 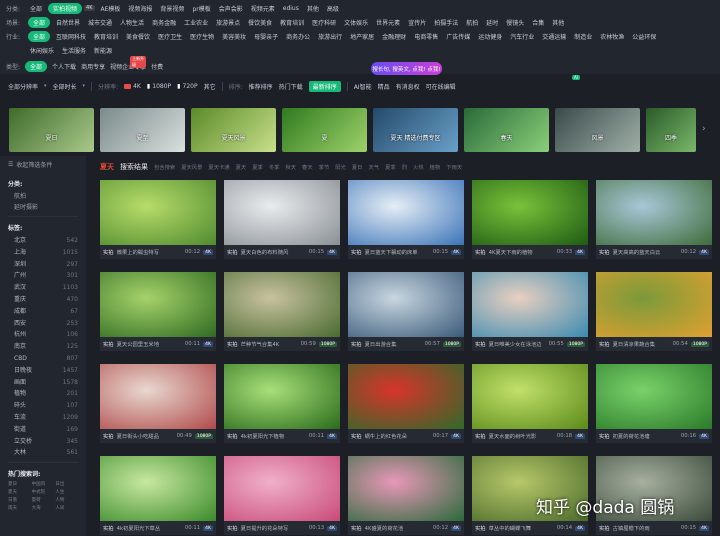 I want to click on resolution-4k-option: 4K, so click(x=132, y=86).